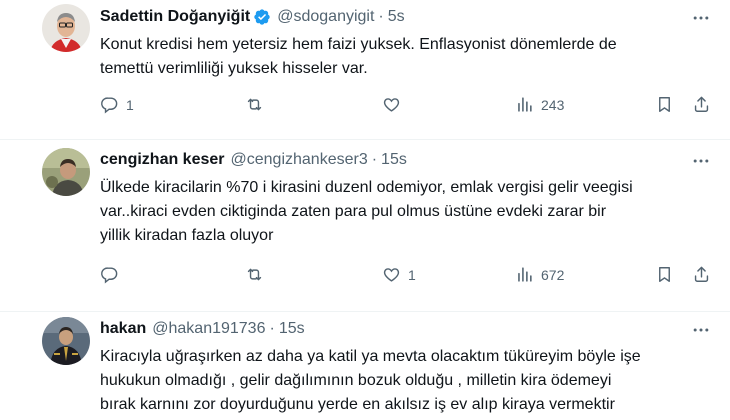 This screenshot has width=730, height=420. What do you see at coordinates (553, 104) in the screenshot?
I see `view-count: 243` at bounding box center [553, 104].